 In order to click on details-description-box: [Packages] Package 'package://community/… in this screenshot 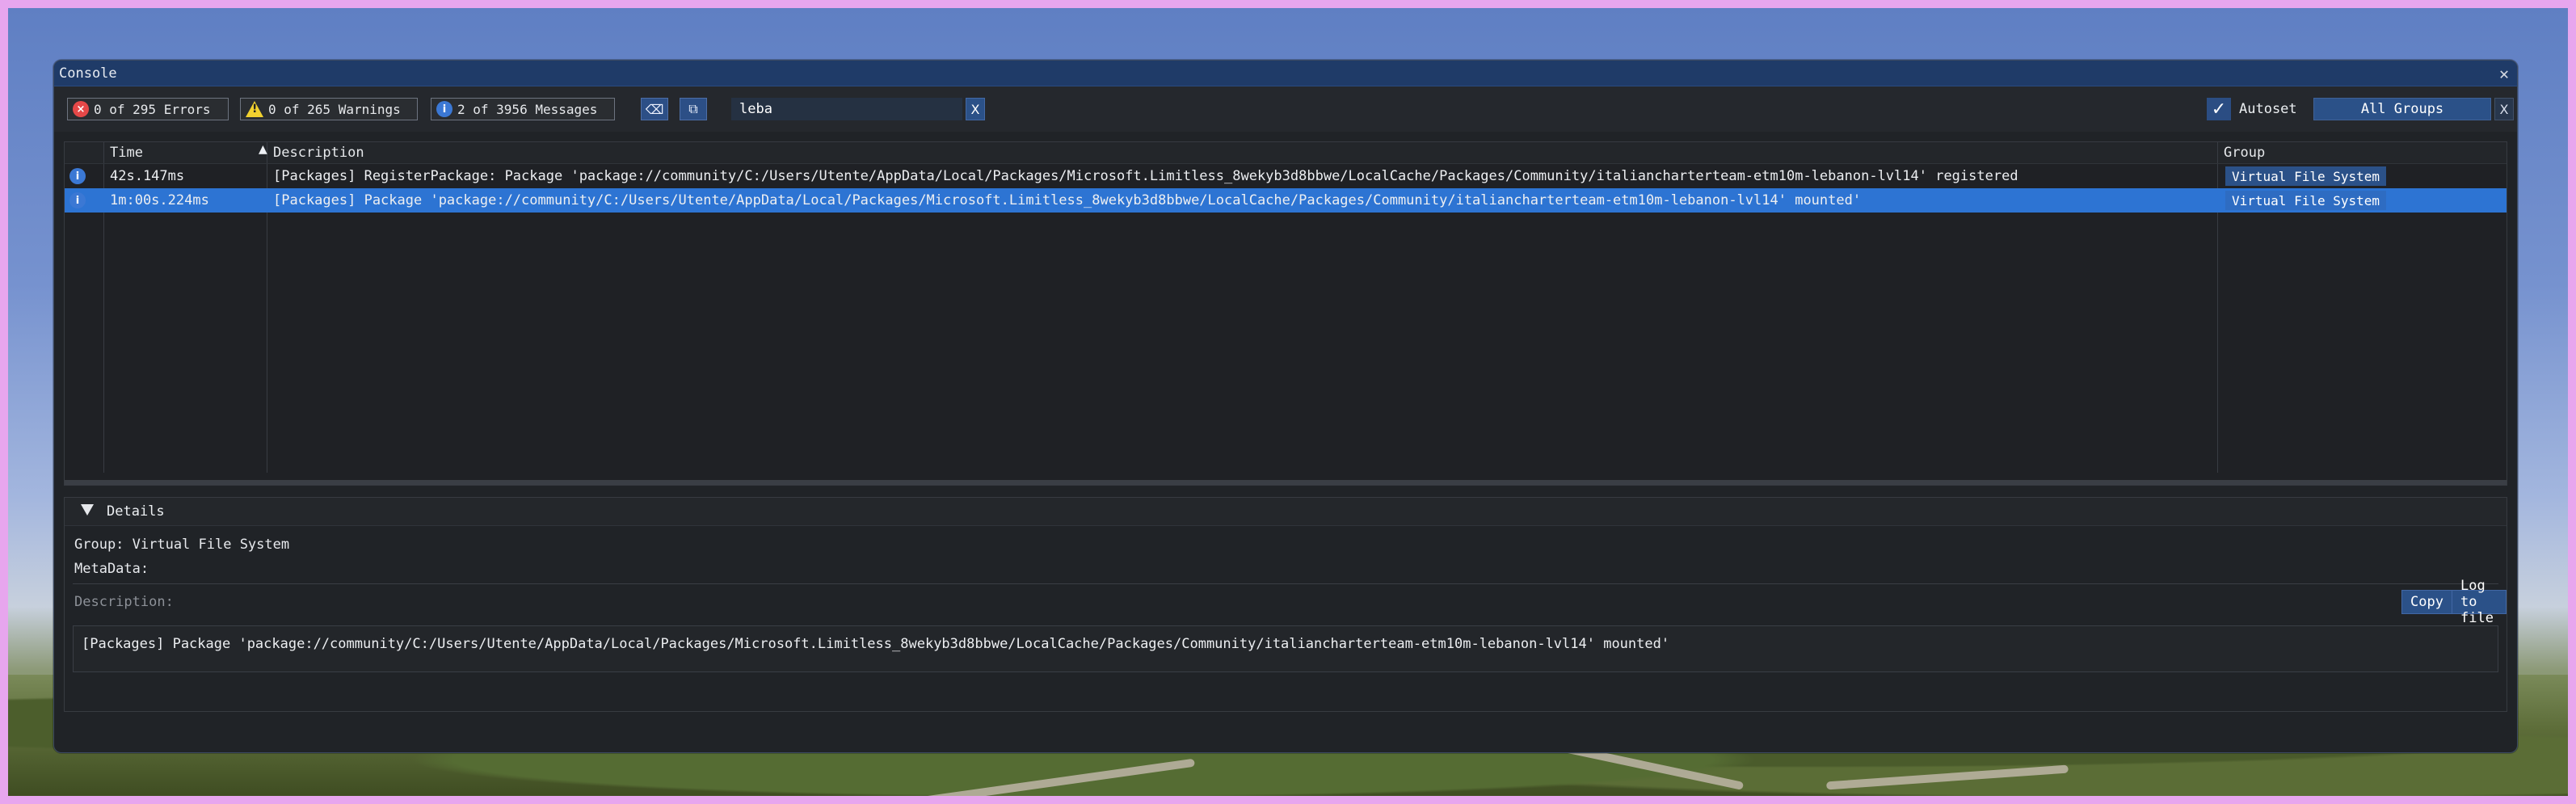, I will do `click(1285, 649)`.